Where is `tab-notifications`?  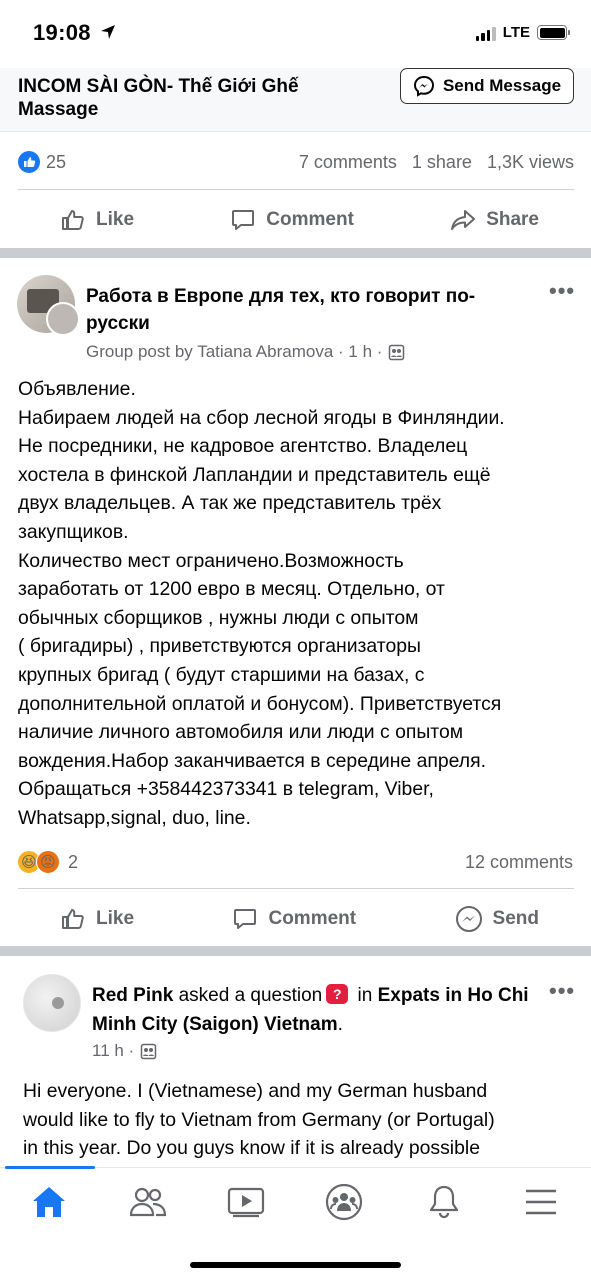 tab-notifications is located at coordinates (444, 1202).